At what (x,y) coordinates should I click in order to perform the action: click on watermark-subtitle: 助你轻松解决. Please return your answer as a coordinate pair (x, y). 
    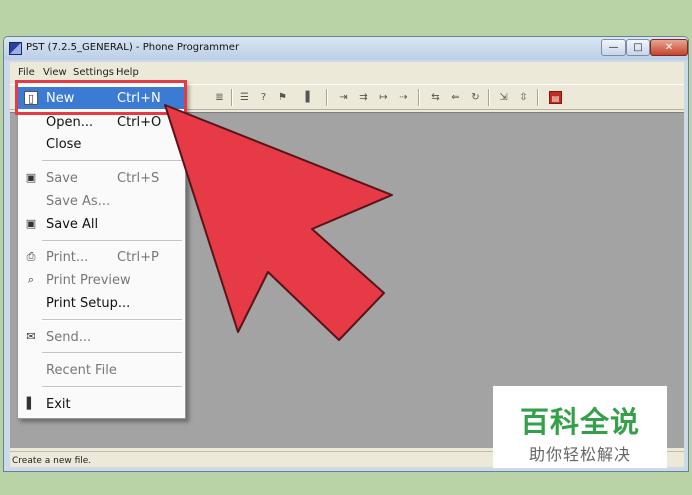
    Looking at the image, I should click on (579, 454).